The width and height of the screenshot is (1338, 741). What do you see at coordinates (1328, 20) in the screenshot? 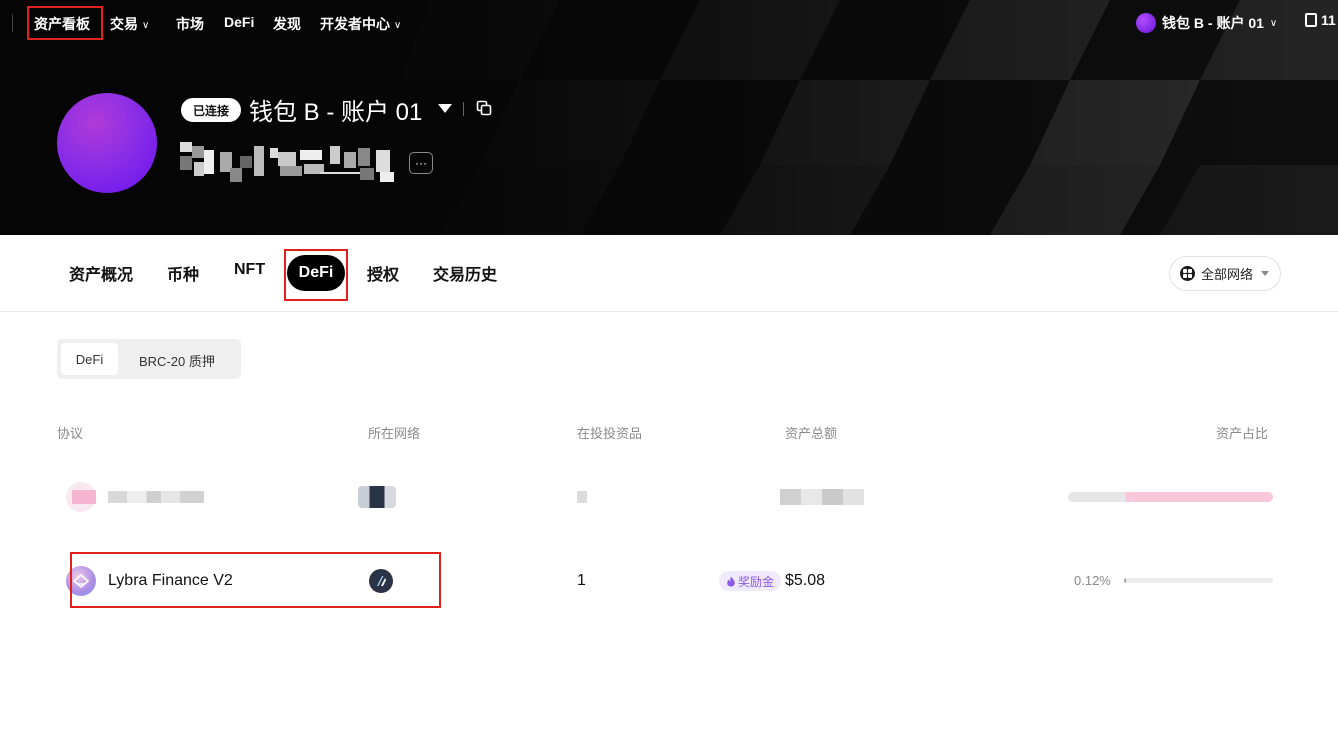
I see `saved-items-count: 11` at bounding box center [1328, 20].